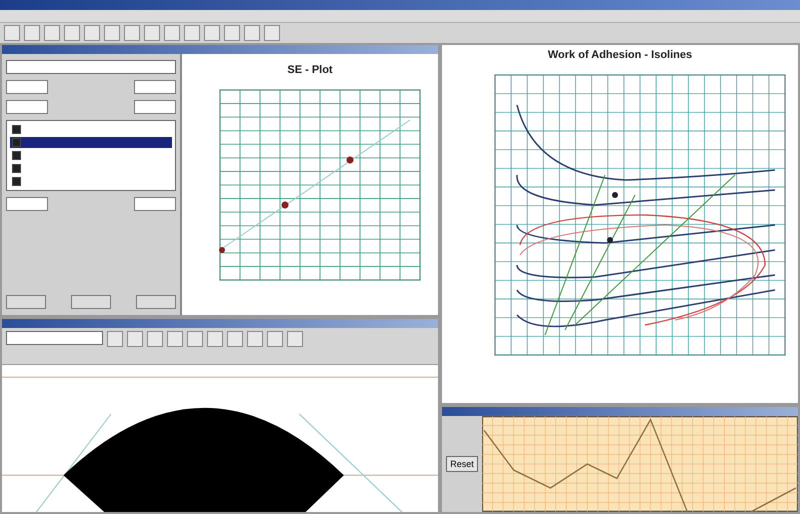  I want to click on plot-title: Work of Adhesion - Isolines, so click(620, 55).